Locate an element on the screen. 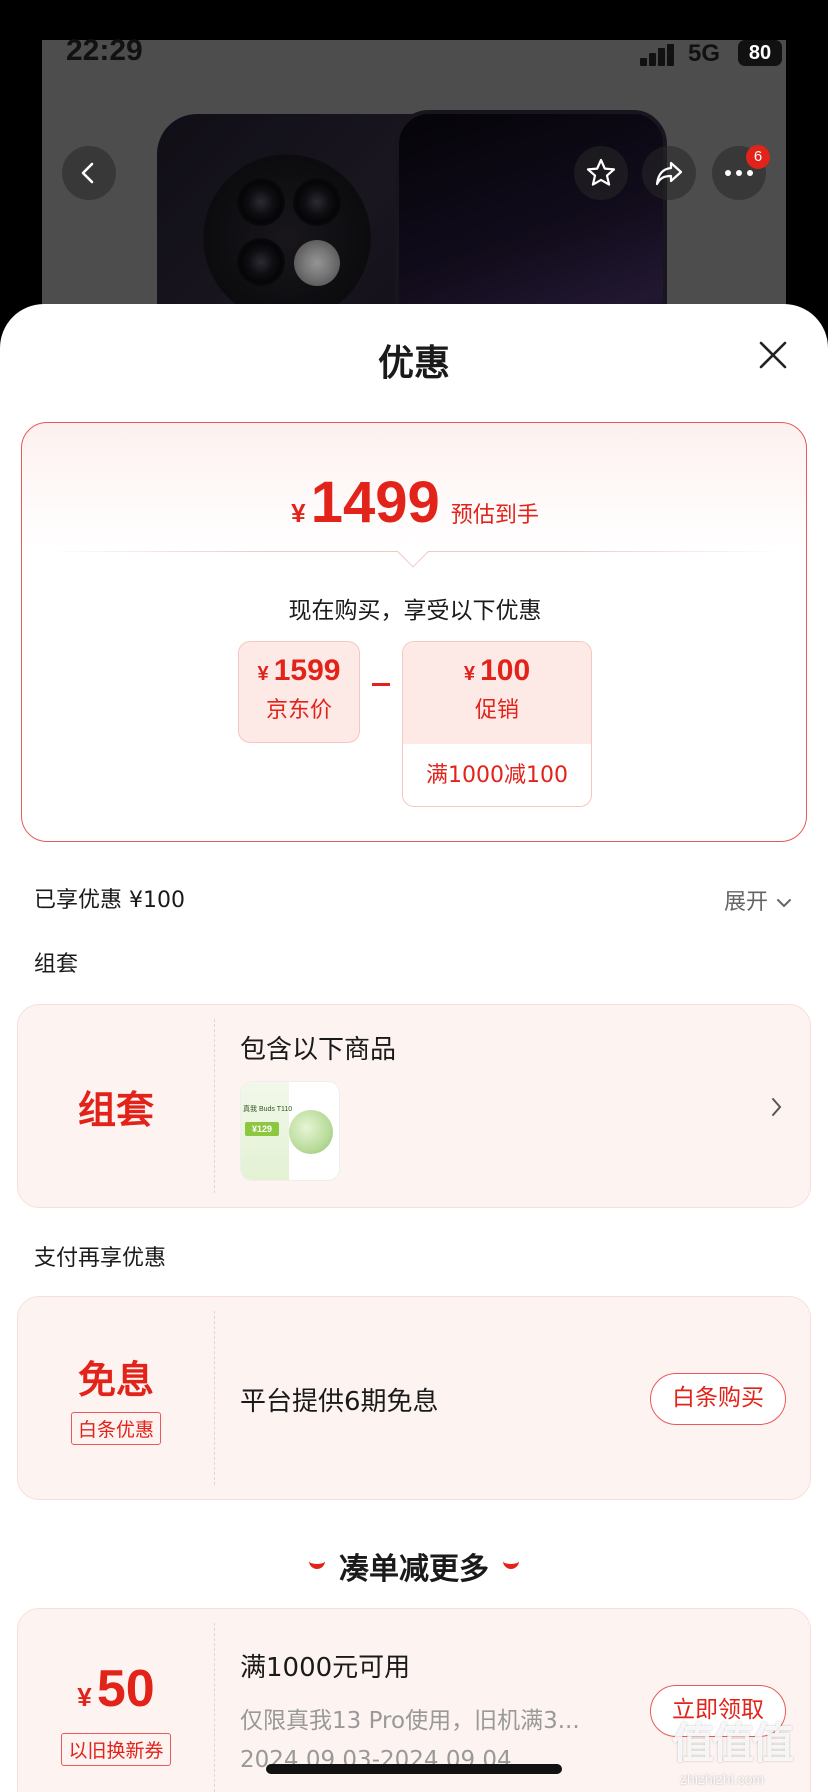 The image size is (828, 1792). status-time: 22:29 is located at coordinates (104, 50).